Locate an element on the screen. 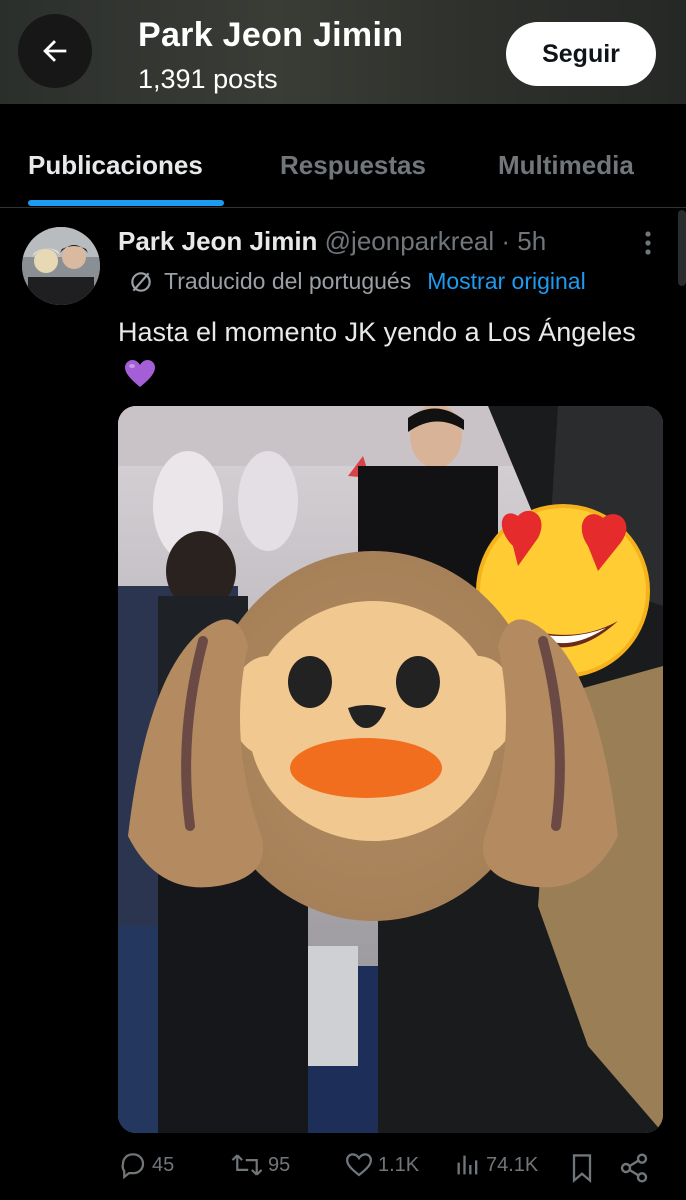  tweet-actions: 45 95 1.1K 74.1K is located at coordinates (388, 1168).